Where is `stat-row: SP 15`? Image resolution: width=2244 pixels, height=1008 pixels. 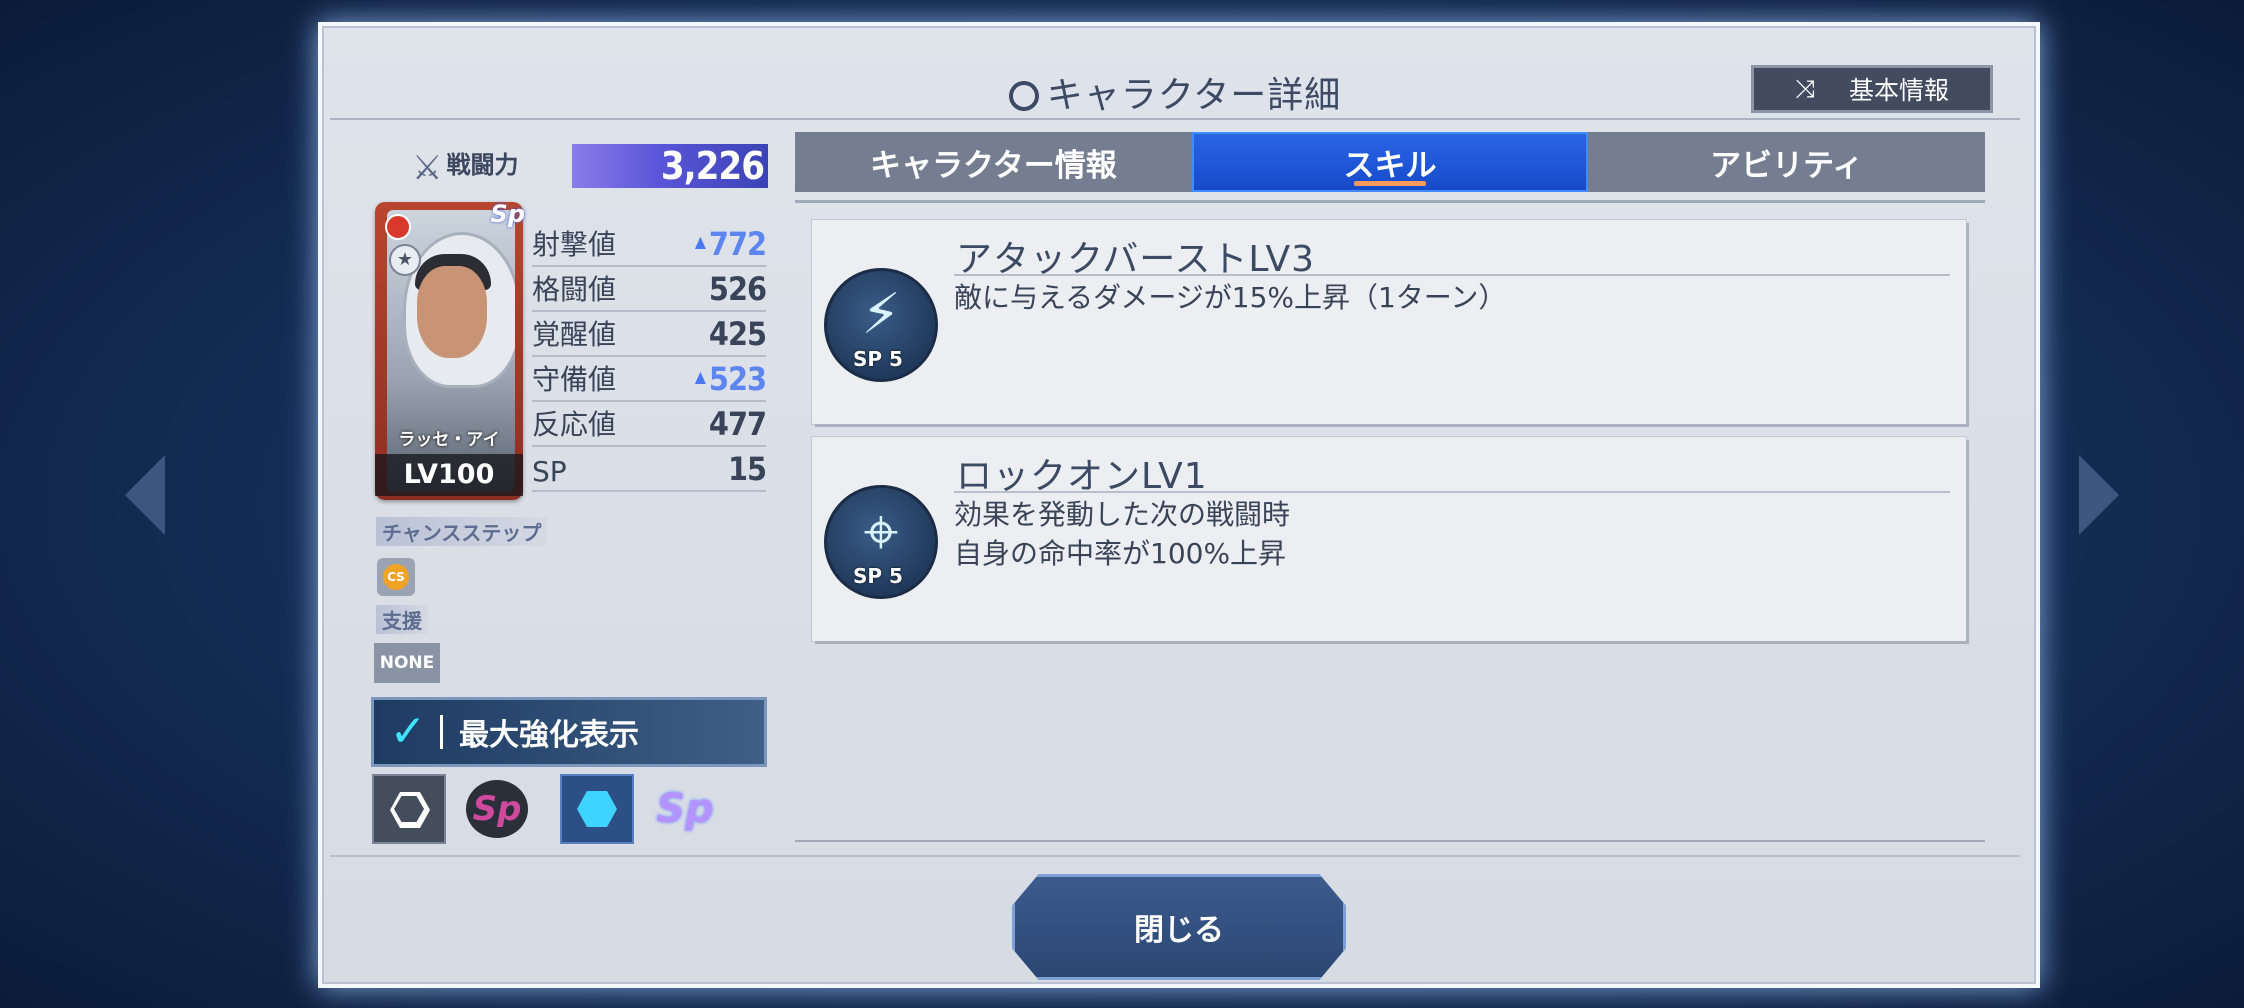 stat-row: SP 15 is located at coordinates (649, 469).